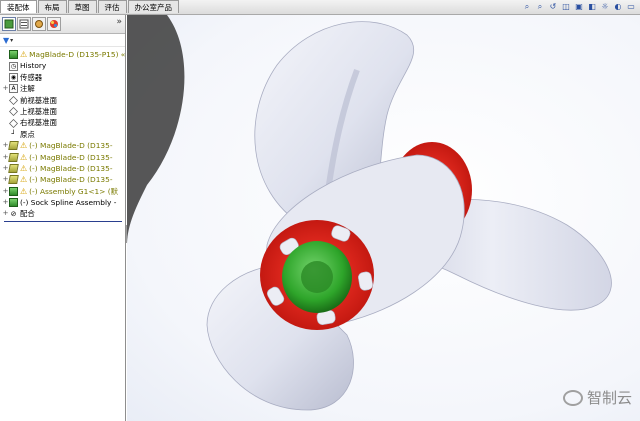  Describe the element at coordinates (63, 88) in the screenshot. I see `tree-node-annotations: + A 注解` at that location.